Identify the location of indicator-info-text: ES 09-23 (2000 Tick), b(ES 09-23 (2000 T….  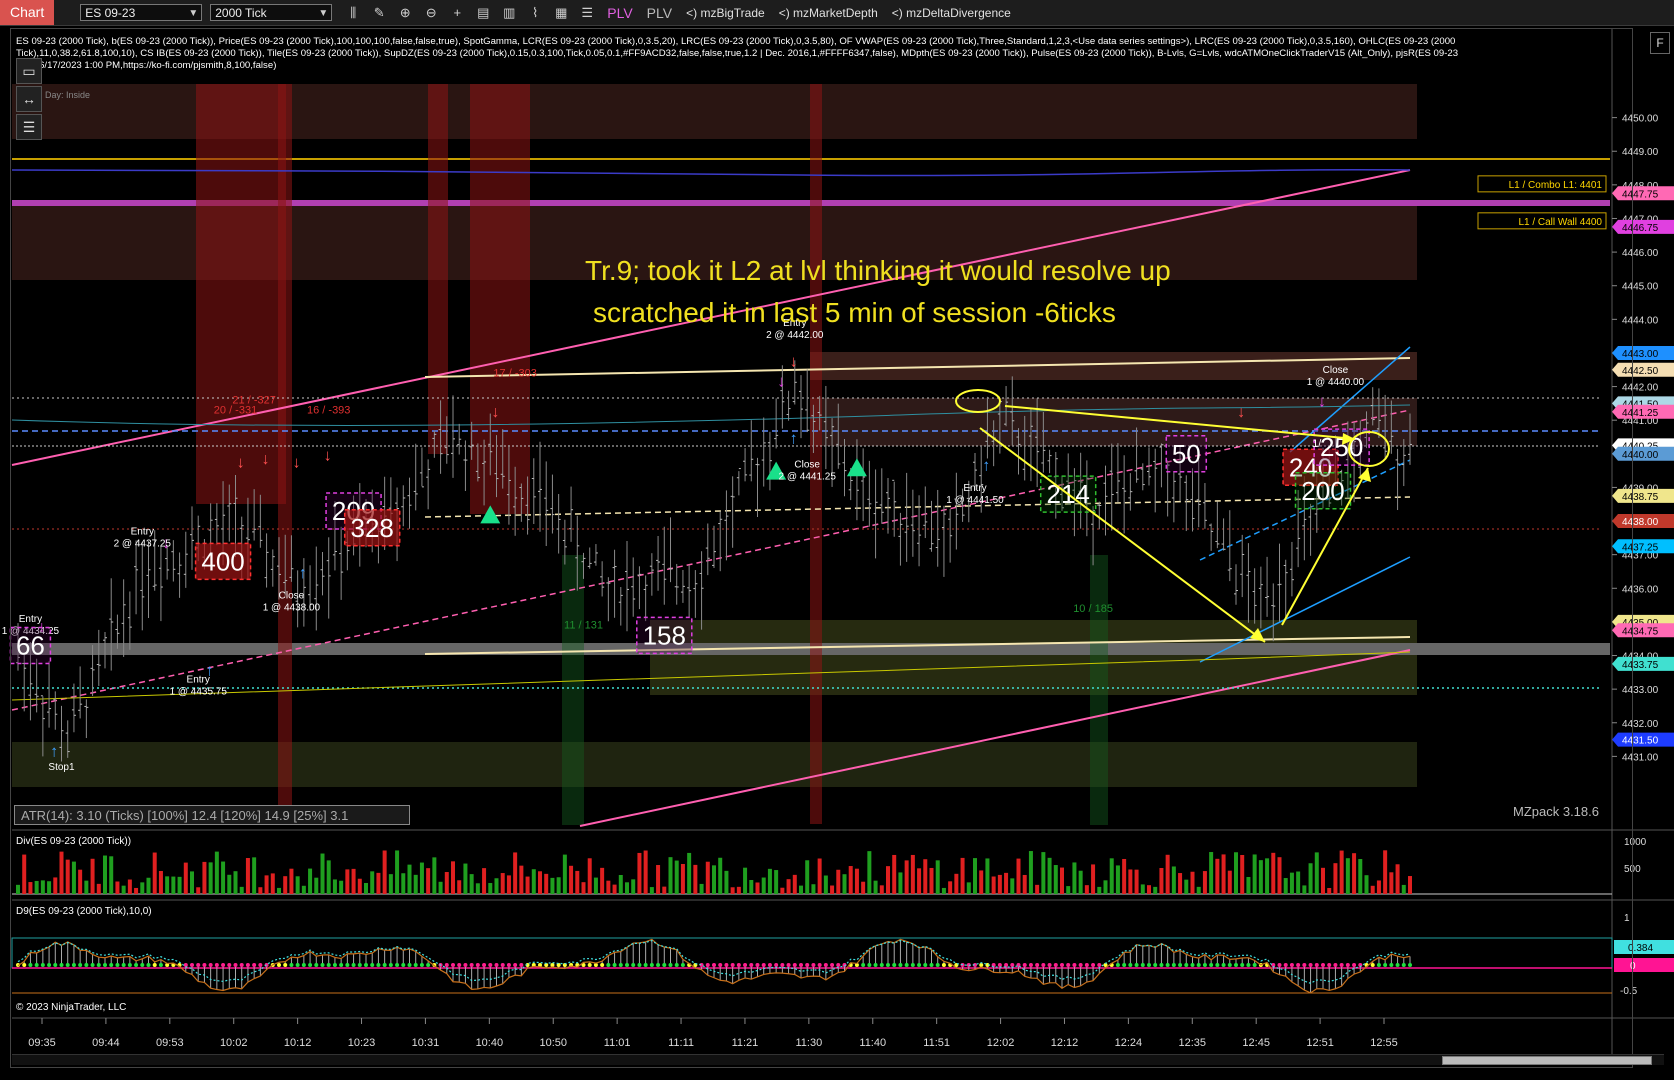
(811, 54).